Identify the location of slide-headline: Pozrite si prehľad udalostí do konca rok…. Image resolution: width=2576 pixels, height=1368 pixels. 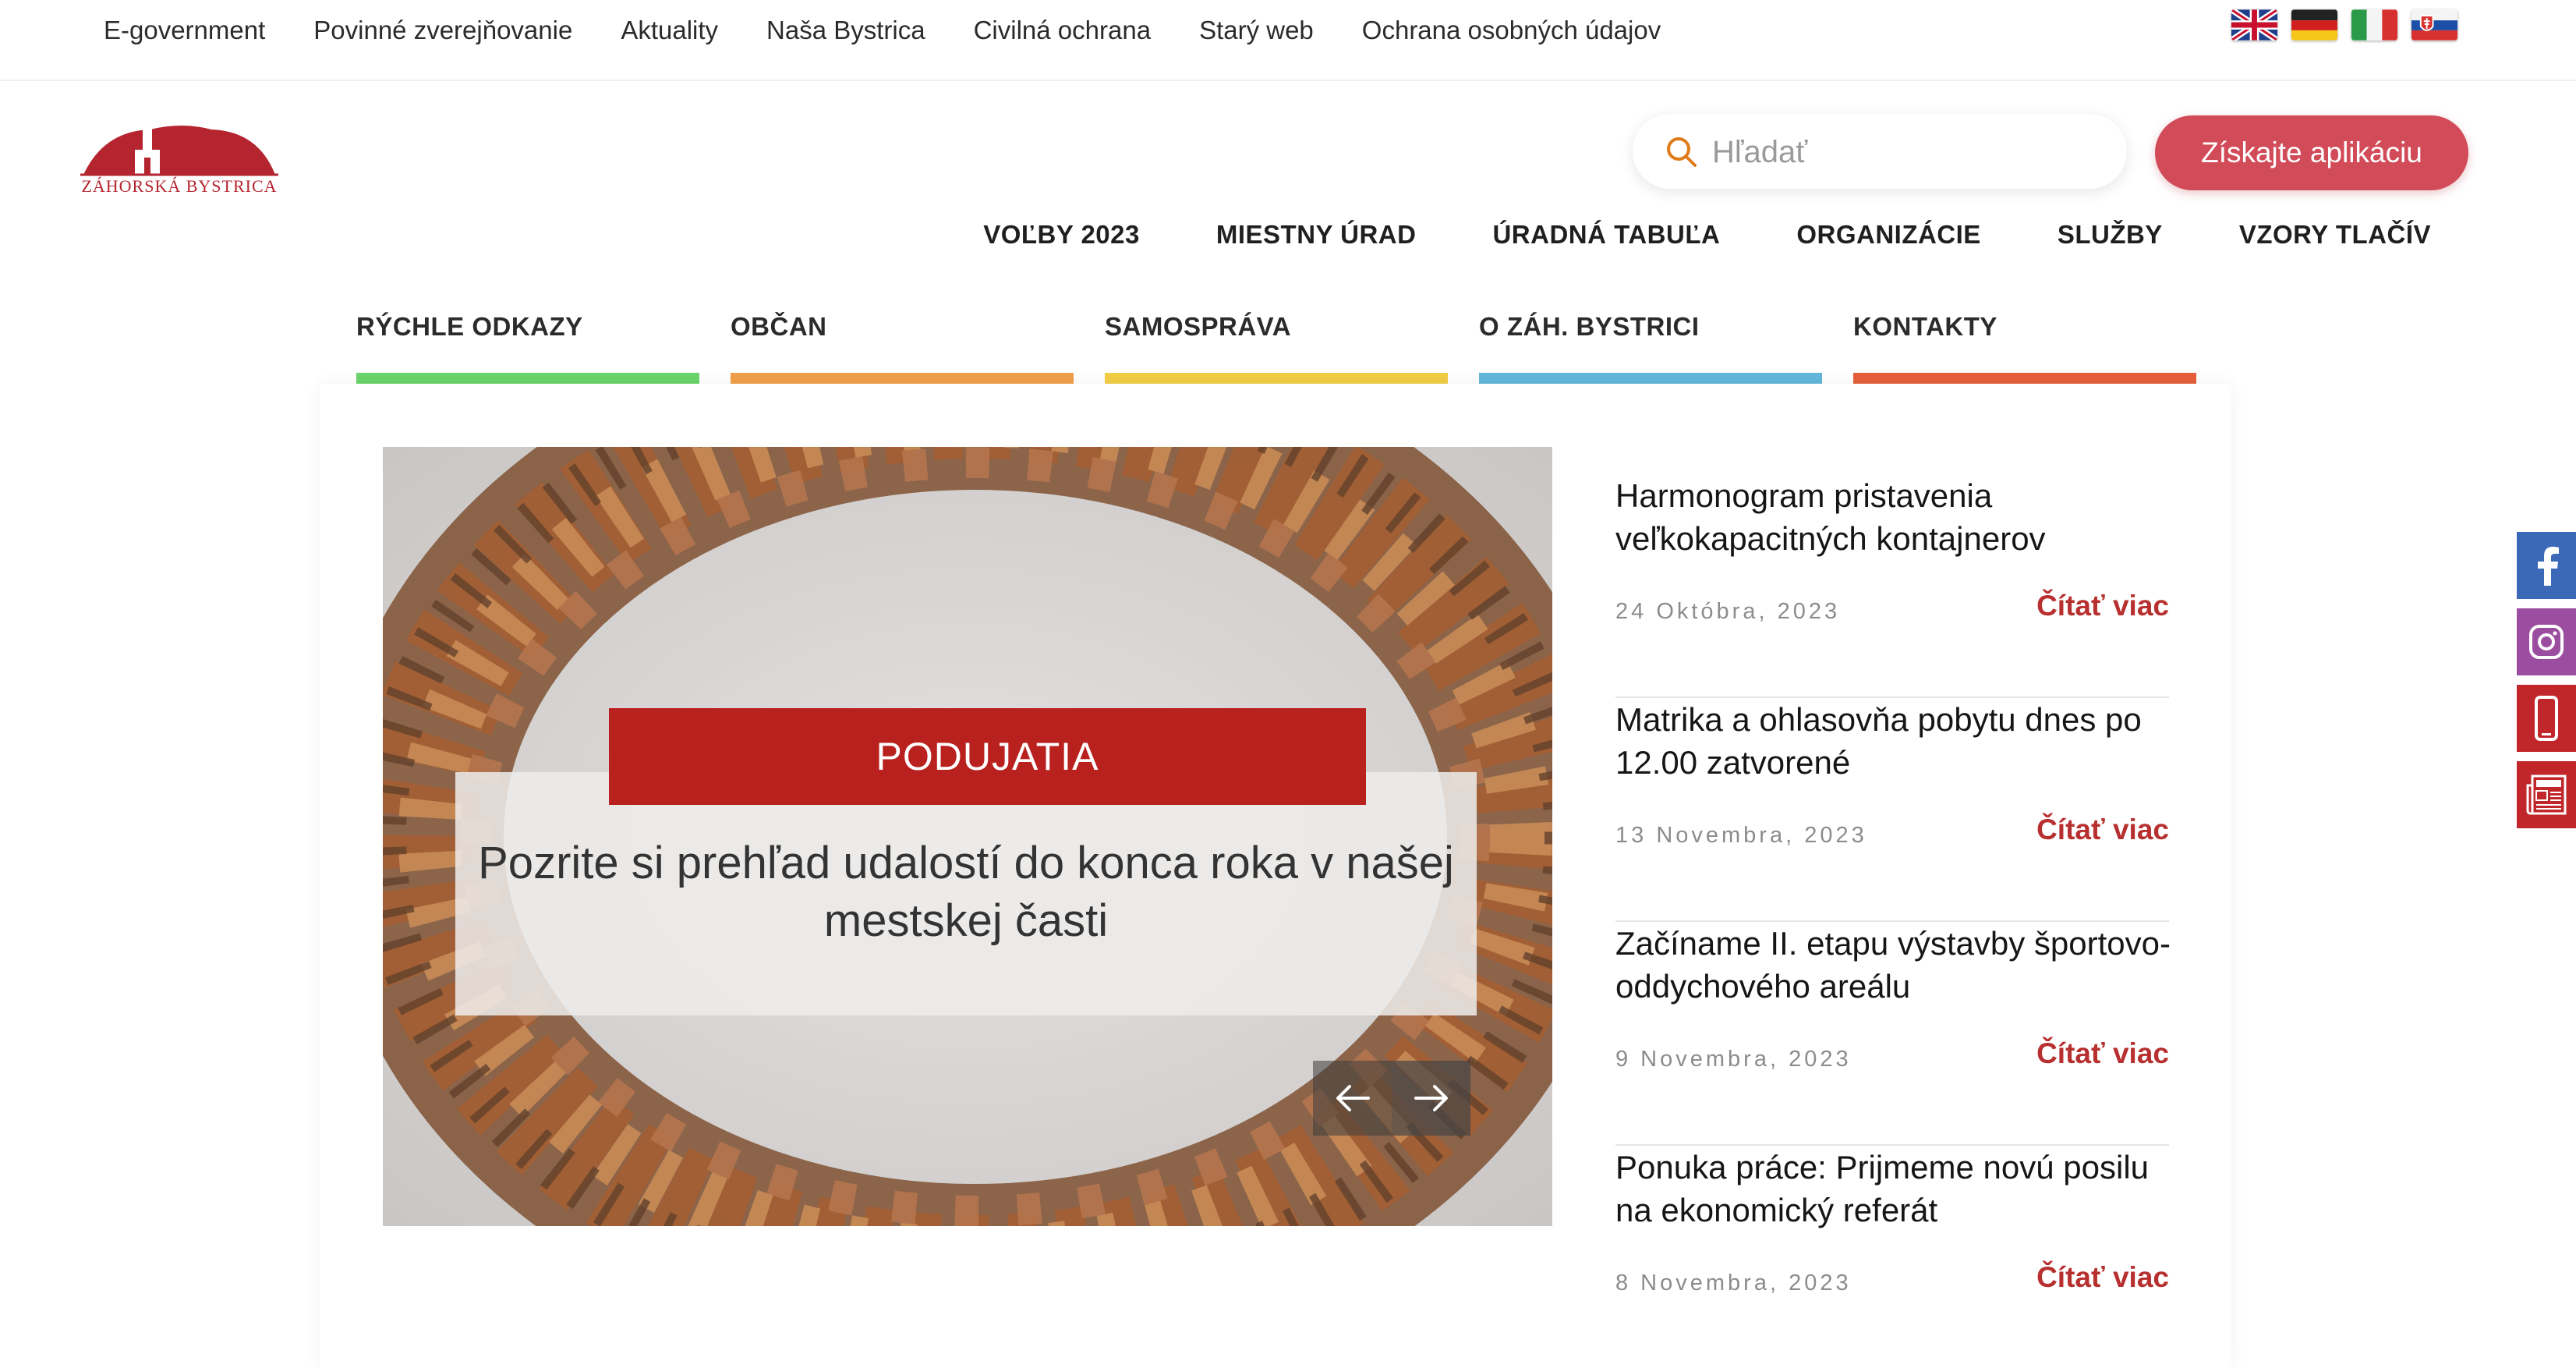
(966, 892).